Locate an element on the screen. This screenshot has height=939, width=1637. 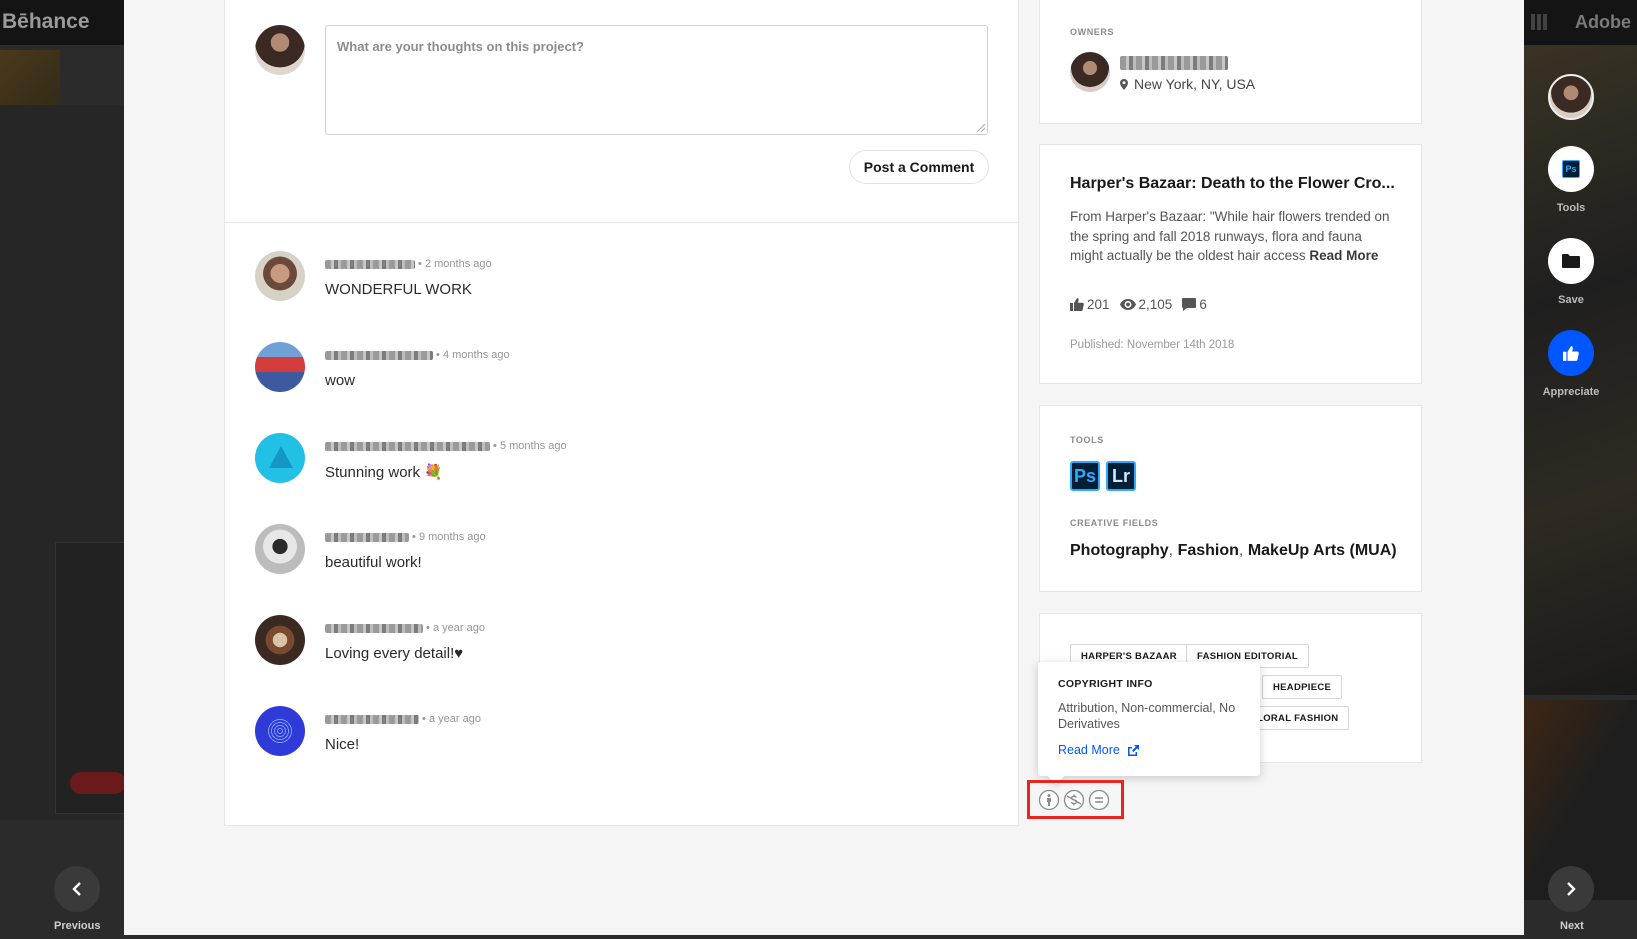
appreciate-button is located at coordinates (1571, 353).